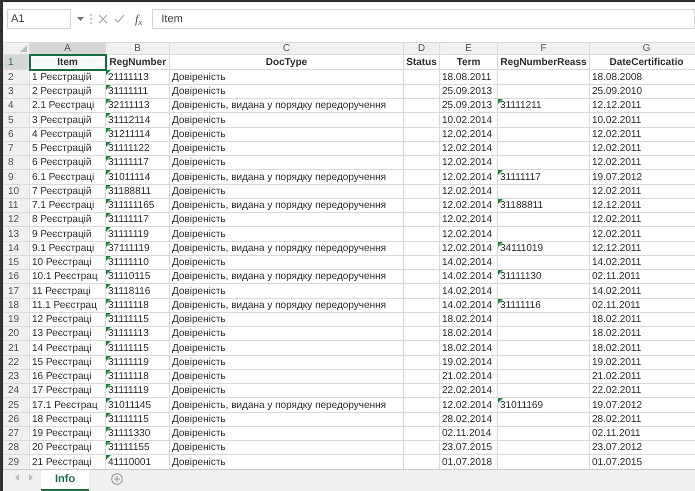 The height and width of the screenshot is (491, 695). What do you see at coordinates (17, 348) in the screenshot?
I see `row-header: 21` at bounding box center [17, 348].